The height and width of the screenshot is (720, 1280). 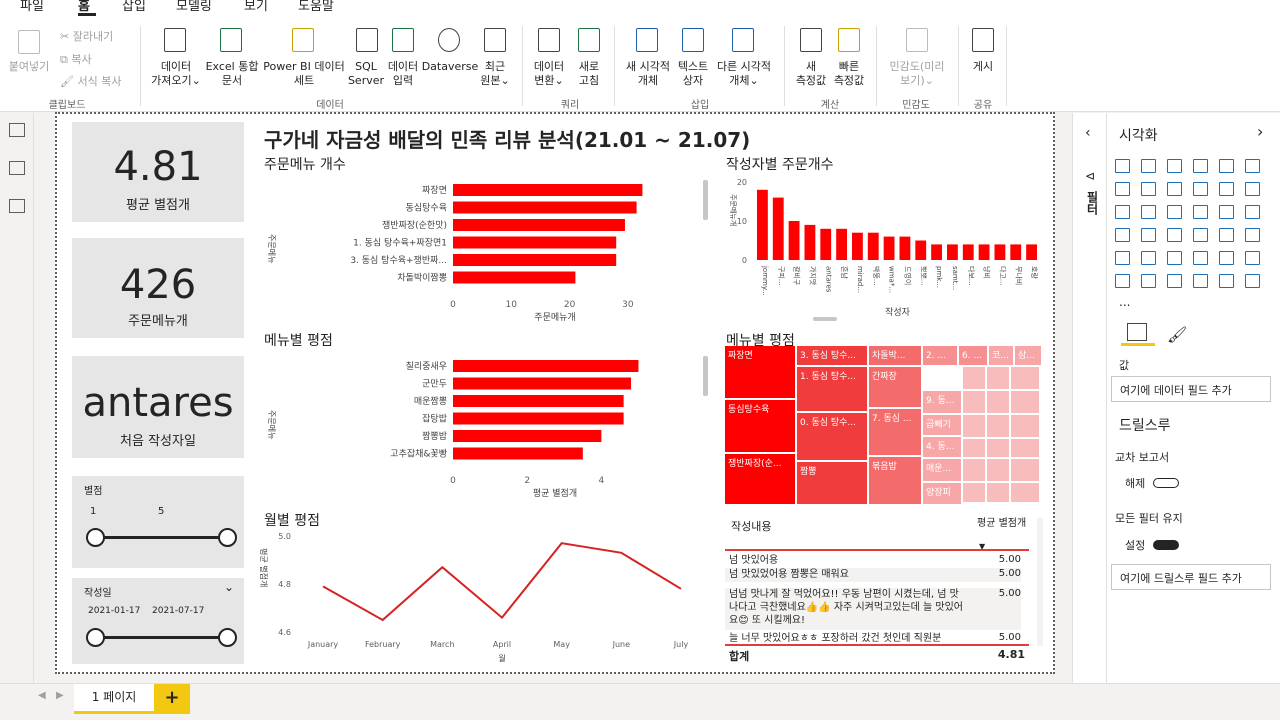 I want to click on menu-insert: 삽입, so click(x=134, y=7).